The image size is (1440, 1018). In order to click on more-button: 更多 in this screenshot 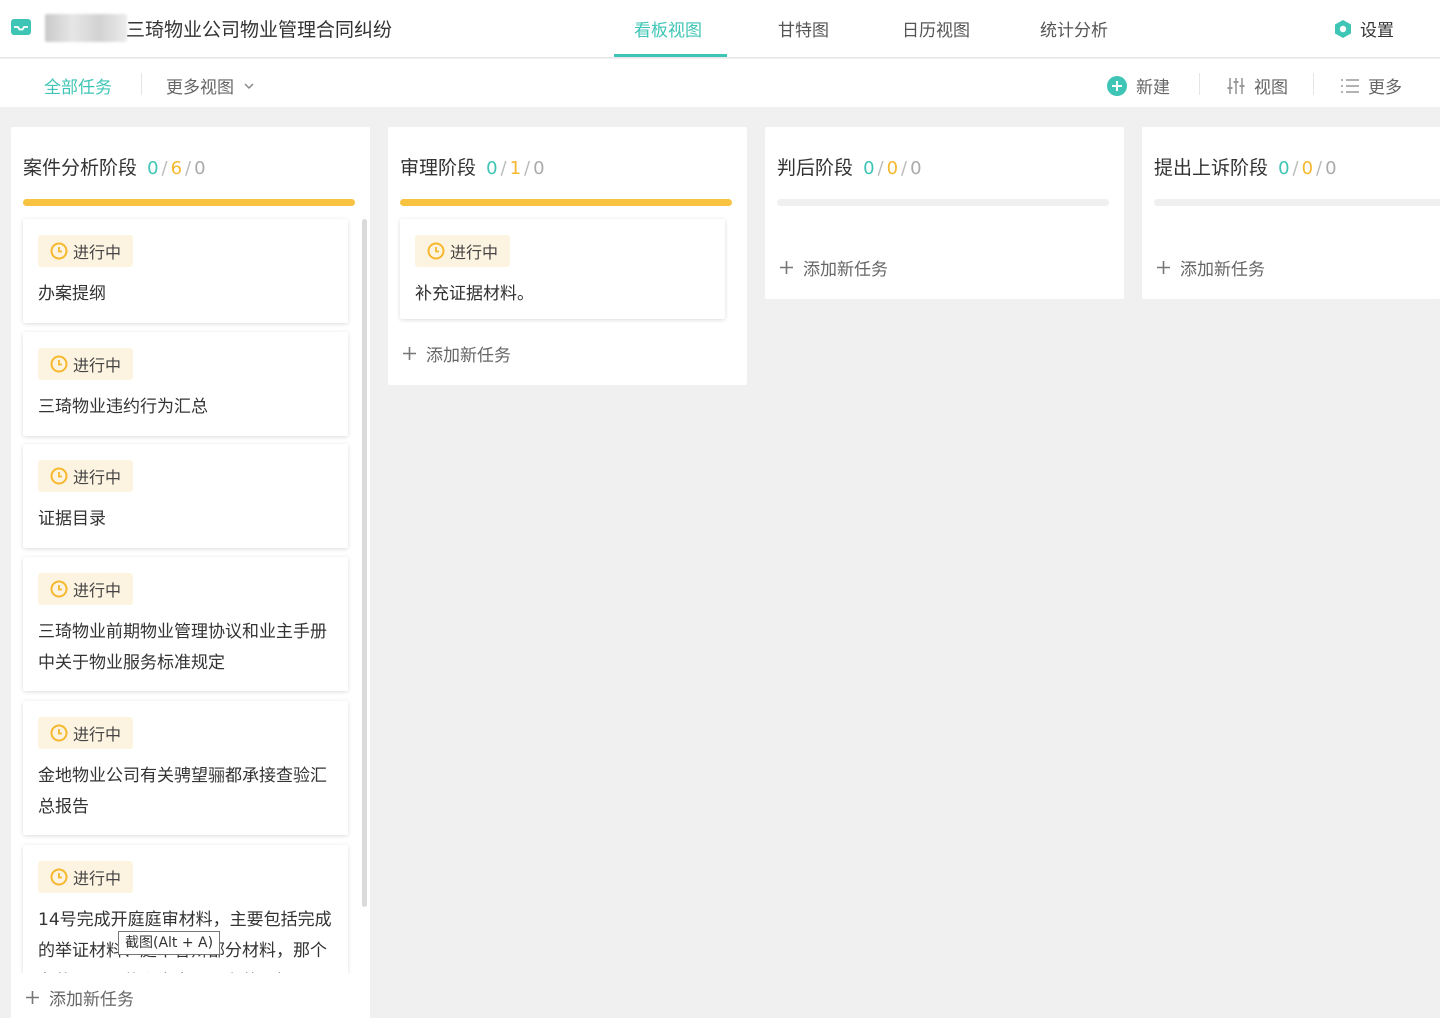, I will do `click(1371, 85)`.